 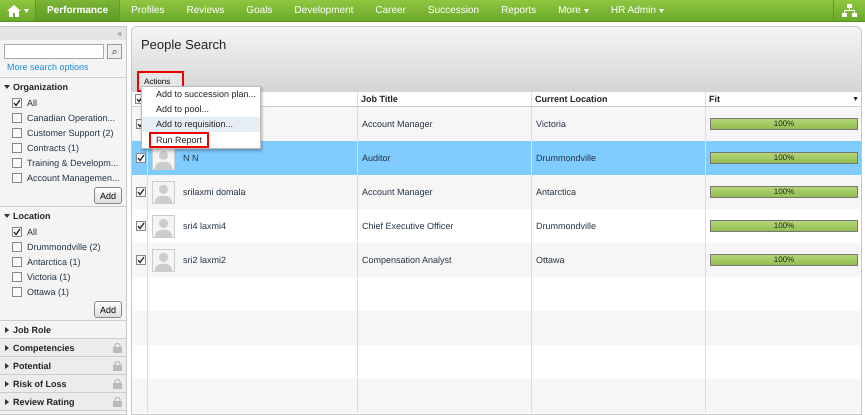 What do you see at coordinates (849, 11) in the screenshot?
I see `org-chart-icon` at bounding box center [849, 11].